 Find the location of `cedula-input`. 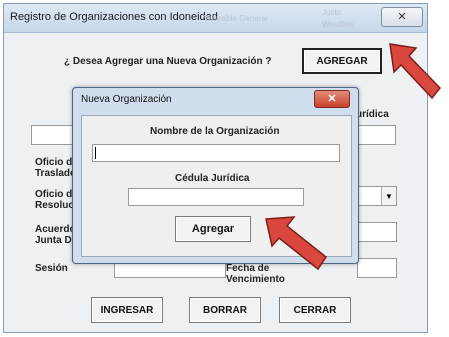

cedula-input is located at coordinates (216, 197).